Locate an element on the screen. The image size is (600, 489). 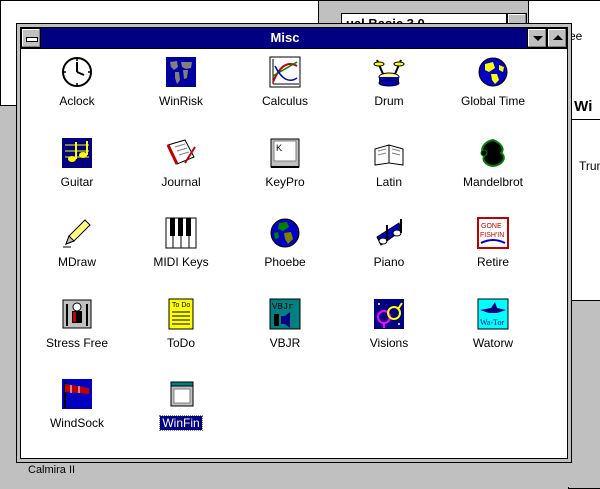
program-item-label: Guitar is located at coordinates (77, 182).